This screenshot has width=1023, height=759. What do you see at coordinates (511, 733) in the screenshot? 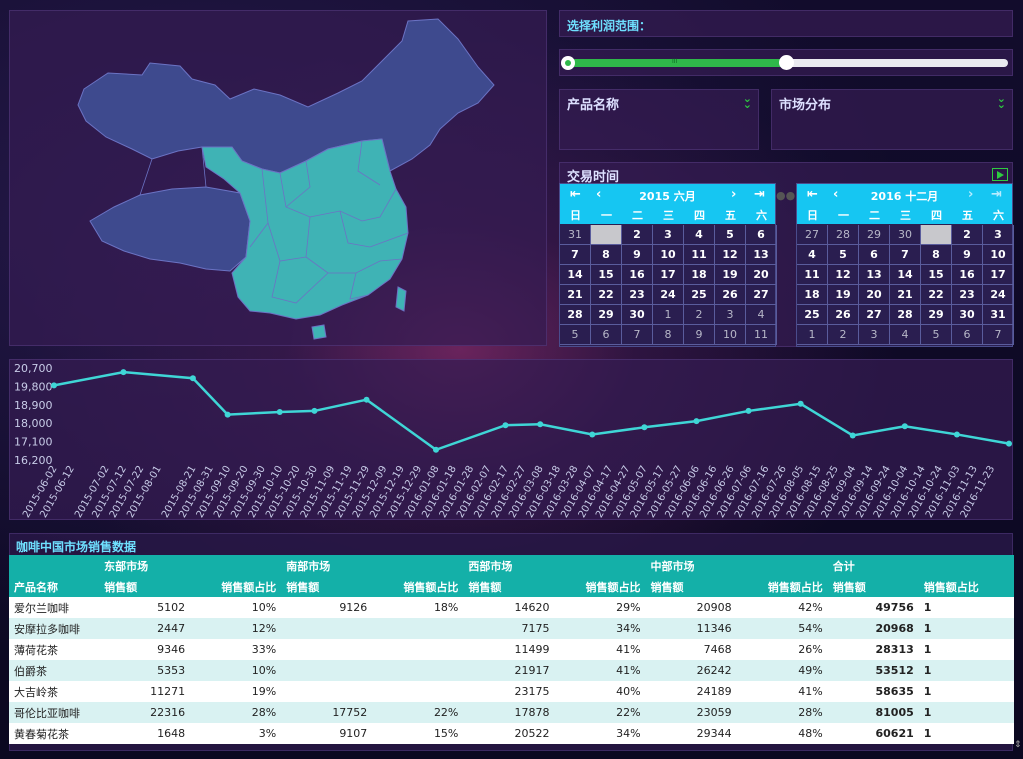
I see `table-row: 黄春菊花茶 1648 3% 9107 15% 20522 34% 29344 48% 60621 1` at bounding box center [511, 733].